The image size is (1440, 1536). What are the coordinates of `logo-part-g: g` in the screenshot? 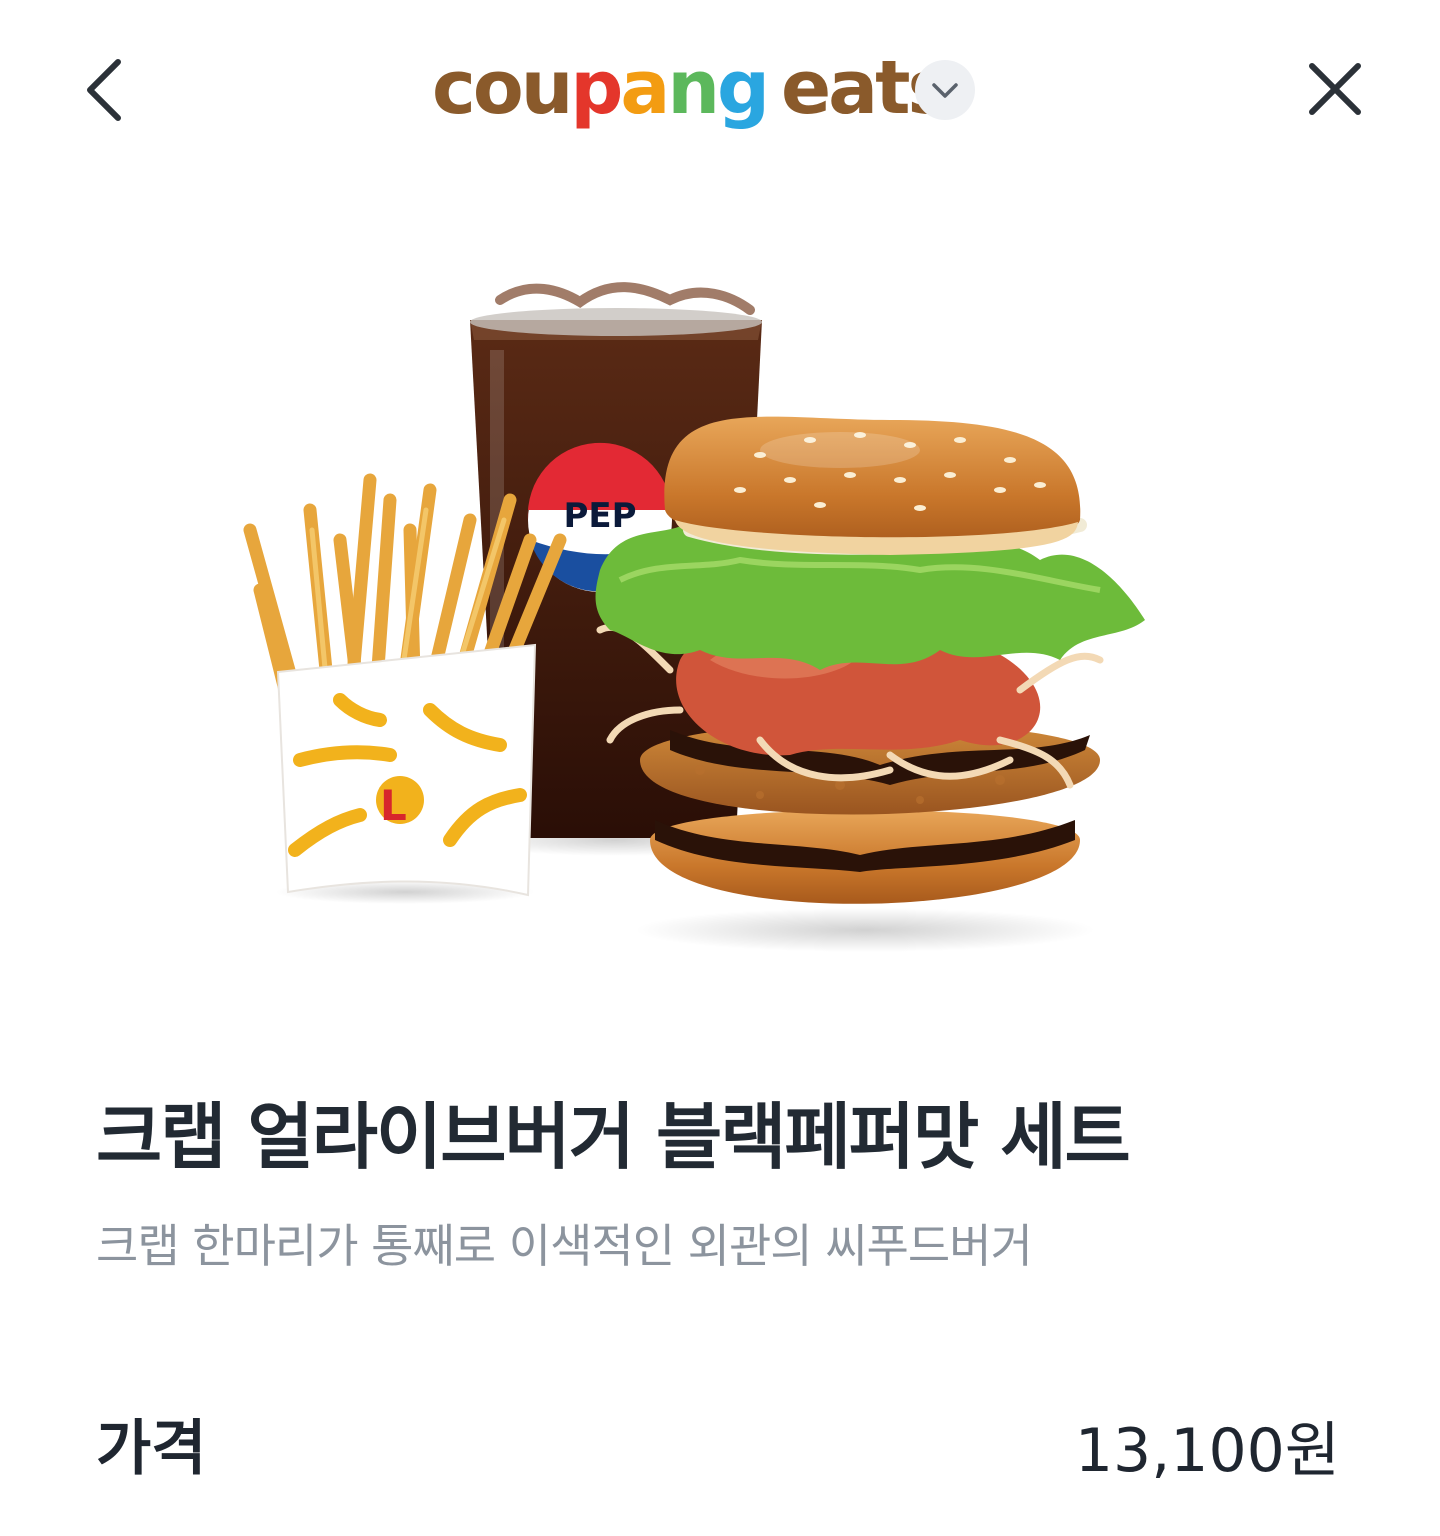 It's located at (743, 88).